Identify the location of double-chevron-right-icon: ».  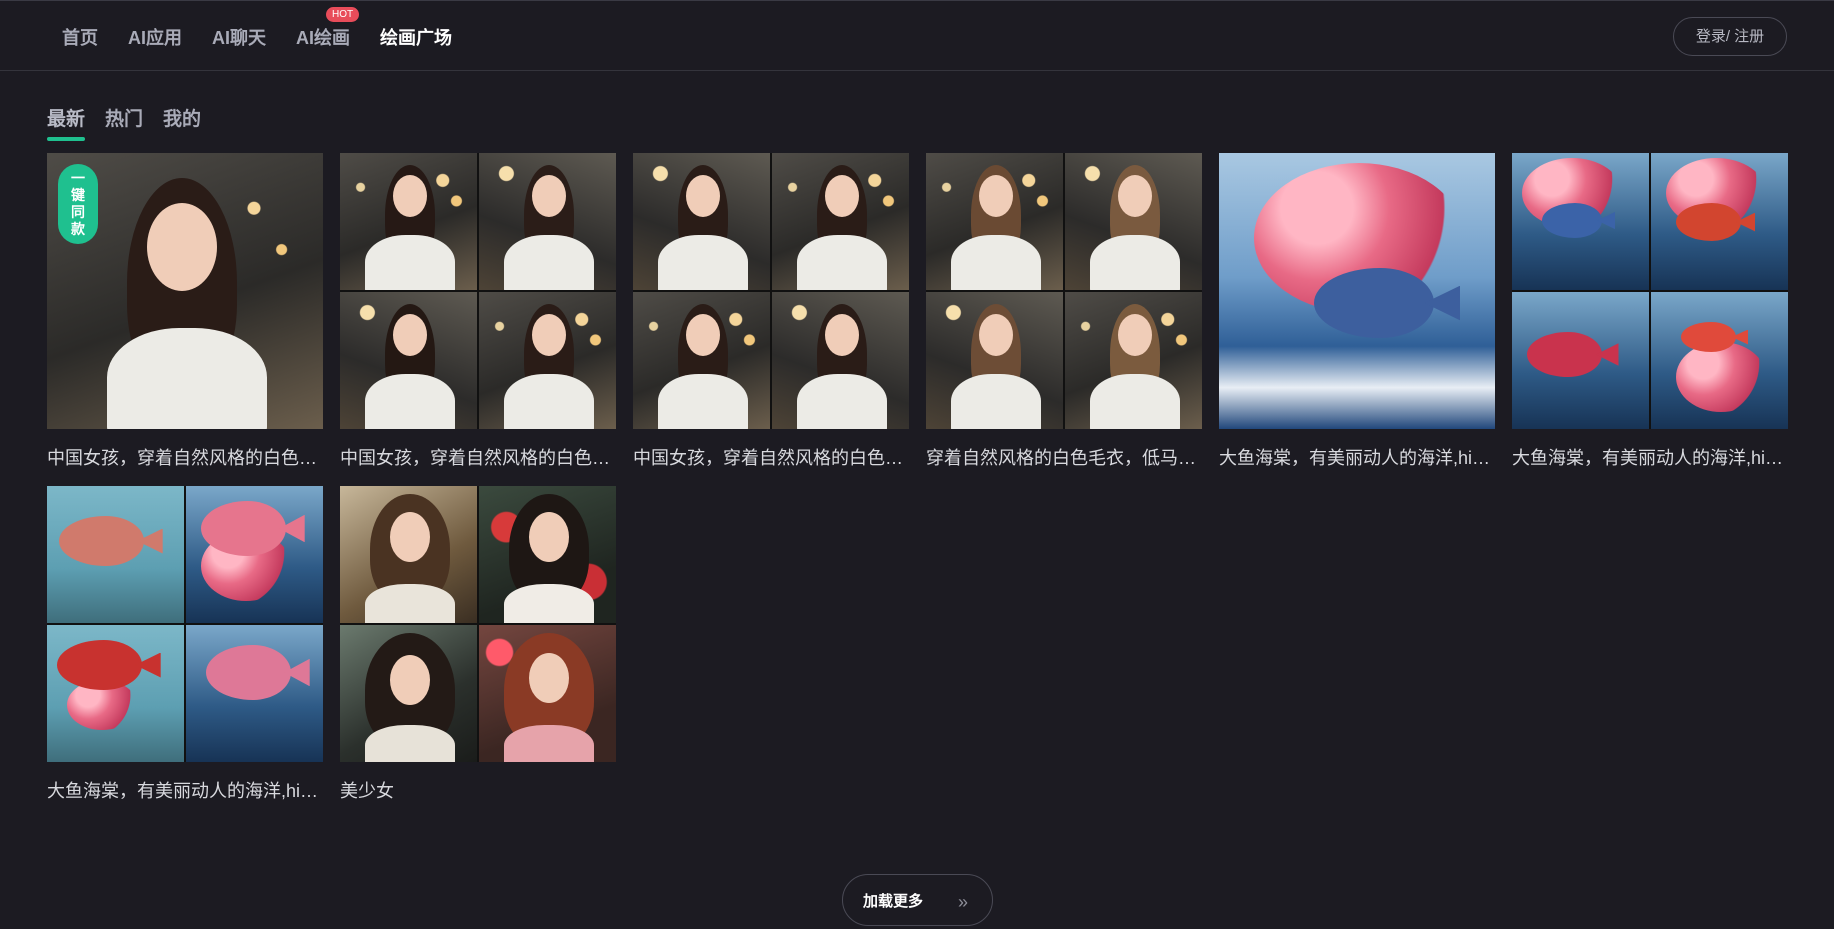
(962, 902).